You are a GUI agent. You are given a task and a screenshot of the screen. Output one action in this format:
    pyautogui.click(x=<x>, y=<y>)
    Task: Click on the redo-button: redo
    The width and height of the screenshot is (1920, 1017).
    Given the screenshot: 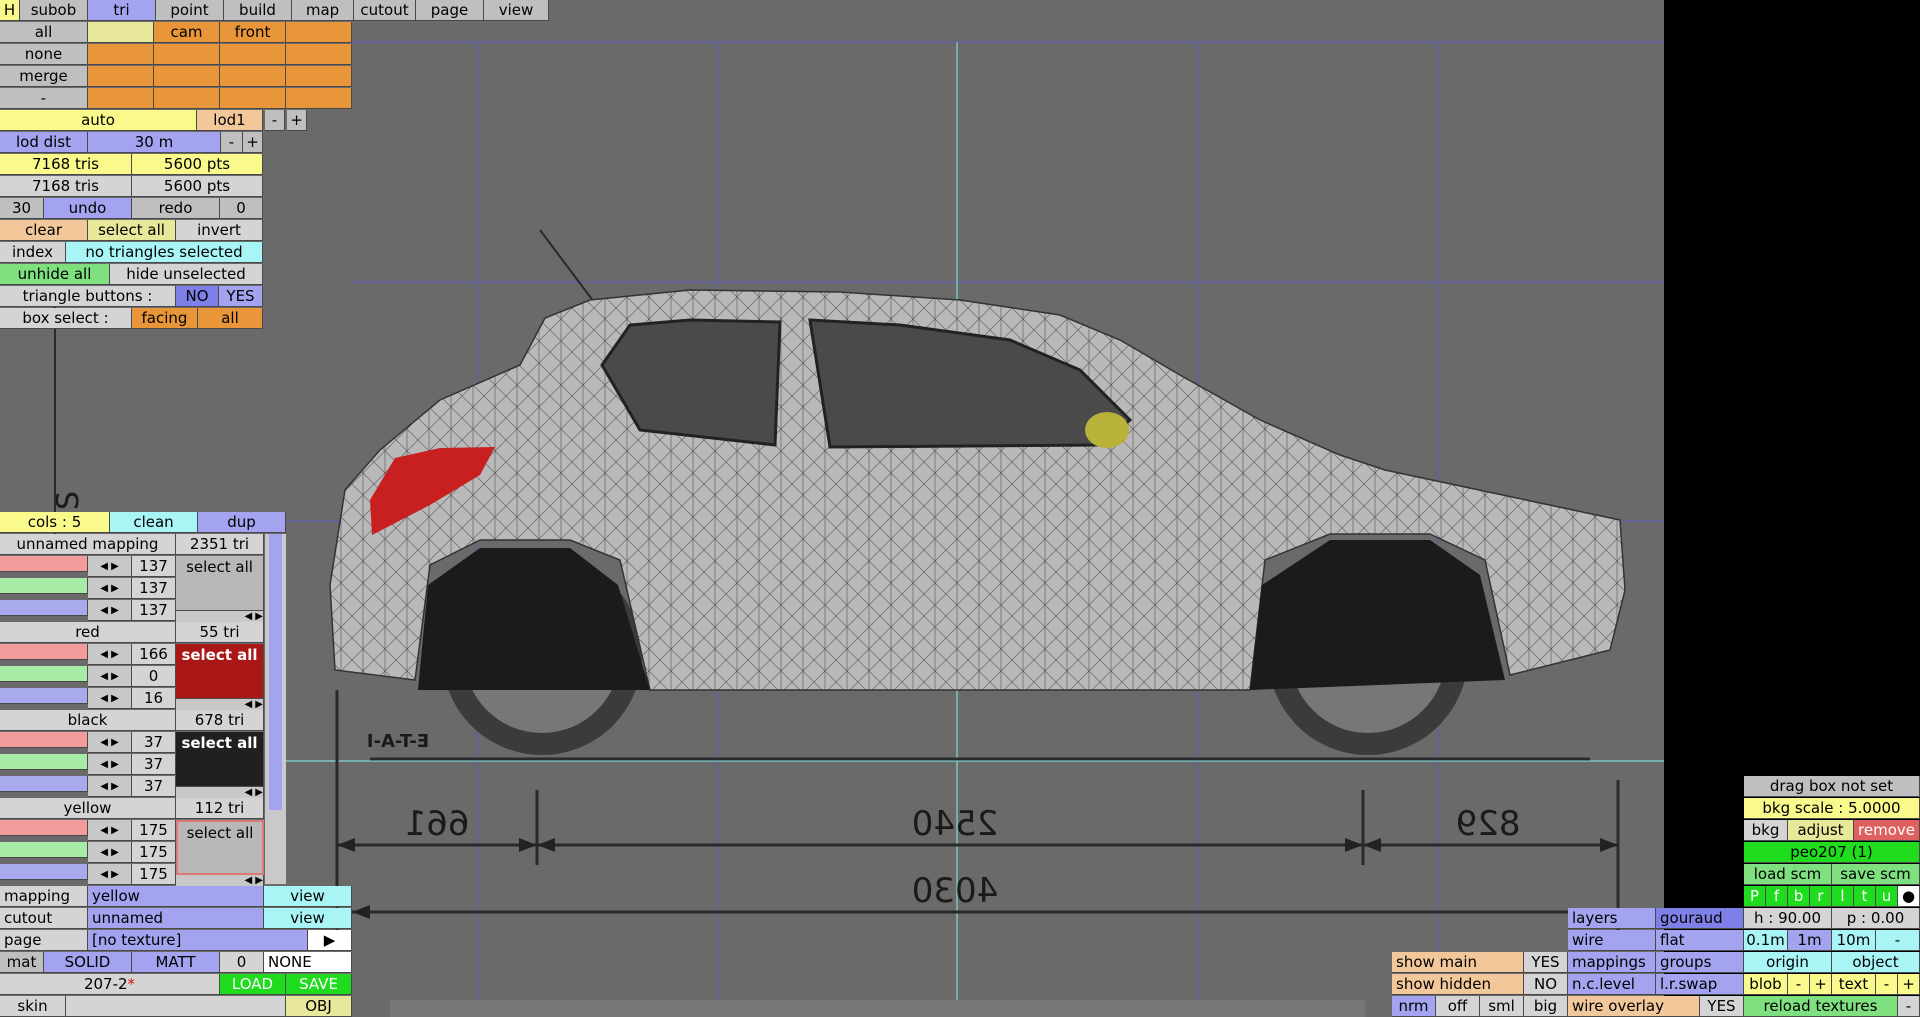 What is the action you would take?
    pyautogui.click(x=176, y=208)
    